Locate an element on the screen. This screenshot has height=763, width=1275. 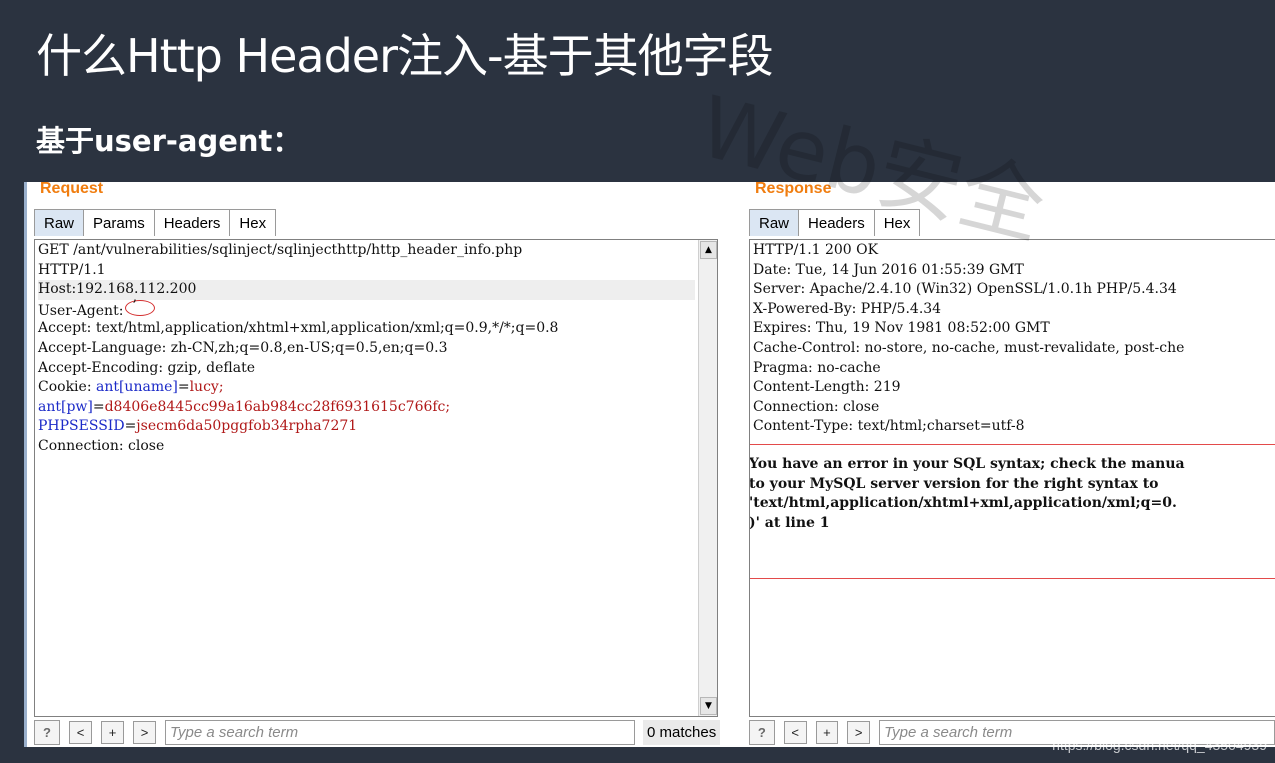
request-tabs: Raw Params Headers Hex is located at coordinates (155, 222).